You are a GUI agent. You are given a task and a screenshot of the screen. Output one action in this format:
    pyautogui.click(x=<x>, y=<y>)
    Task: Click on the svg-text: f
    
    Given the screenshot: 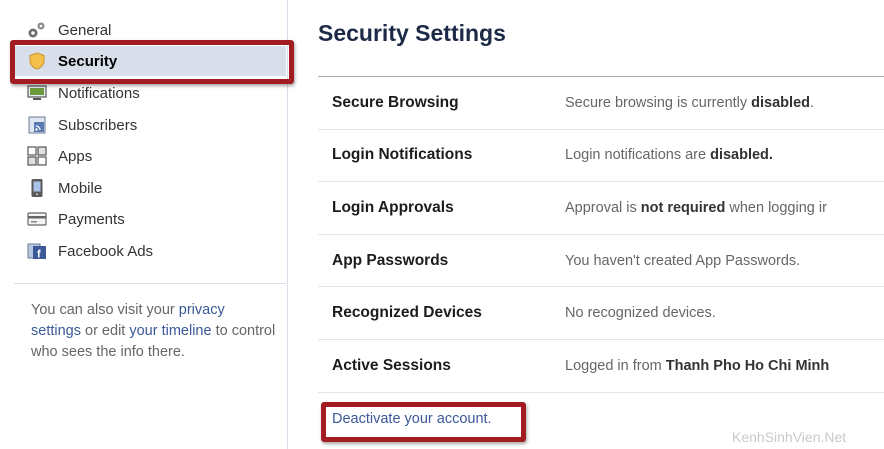 What is the action you would take?
    pyautogui.click(x=39, y=255)
    